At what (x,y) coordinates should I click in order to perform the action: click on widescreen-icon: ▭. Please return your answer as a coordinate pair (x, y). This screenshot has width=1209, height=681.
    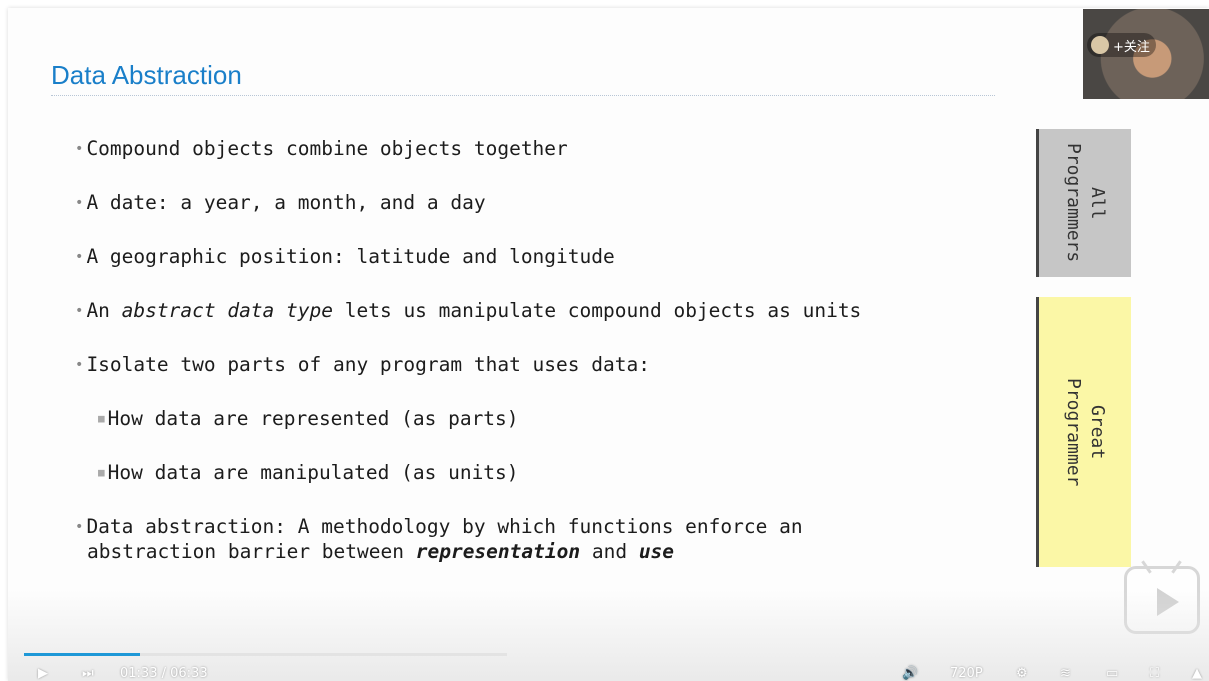
    Looking at the image, I should click on (1112, 673).